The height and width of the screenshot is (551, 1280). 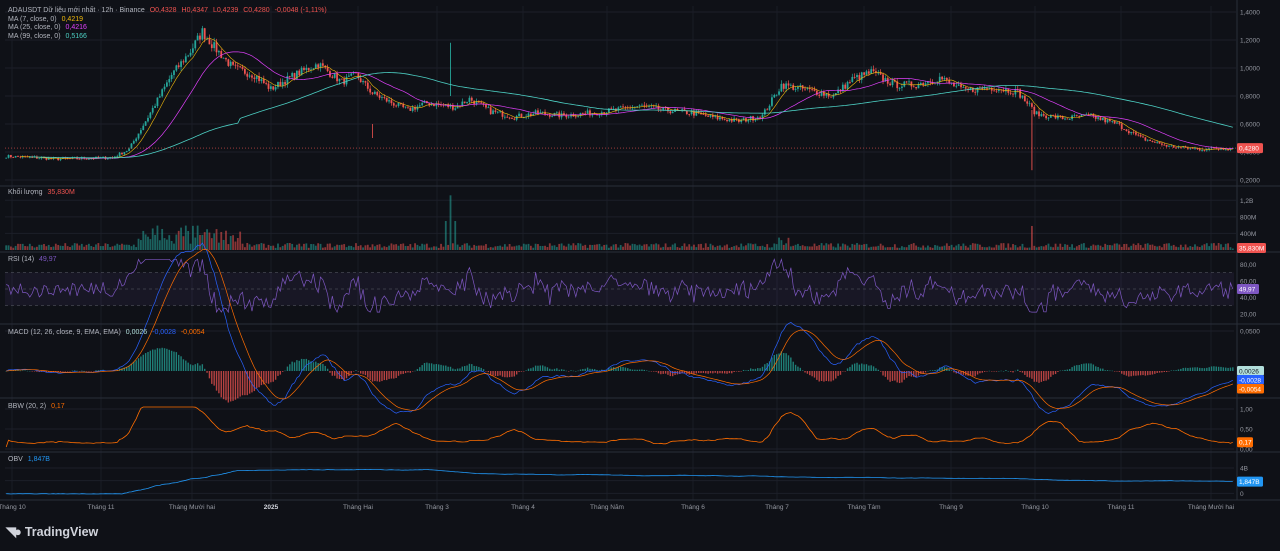 I want to click on rsi-legend: RSI (14) 49,97, so click(x=34, y=260).